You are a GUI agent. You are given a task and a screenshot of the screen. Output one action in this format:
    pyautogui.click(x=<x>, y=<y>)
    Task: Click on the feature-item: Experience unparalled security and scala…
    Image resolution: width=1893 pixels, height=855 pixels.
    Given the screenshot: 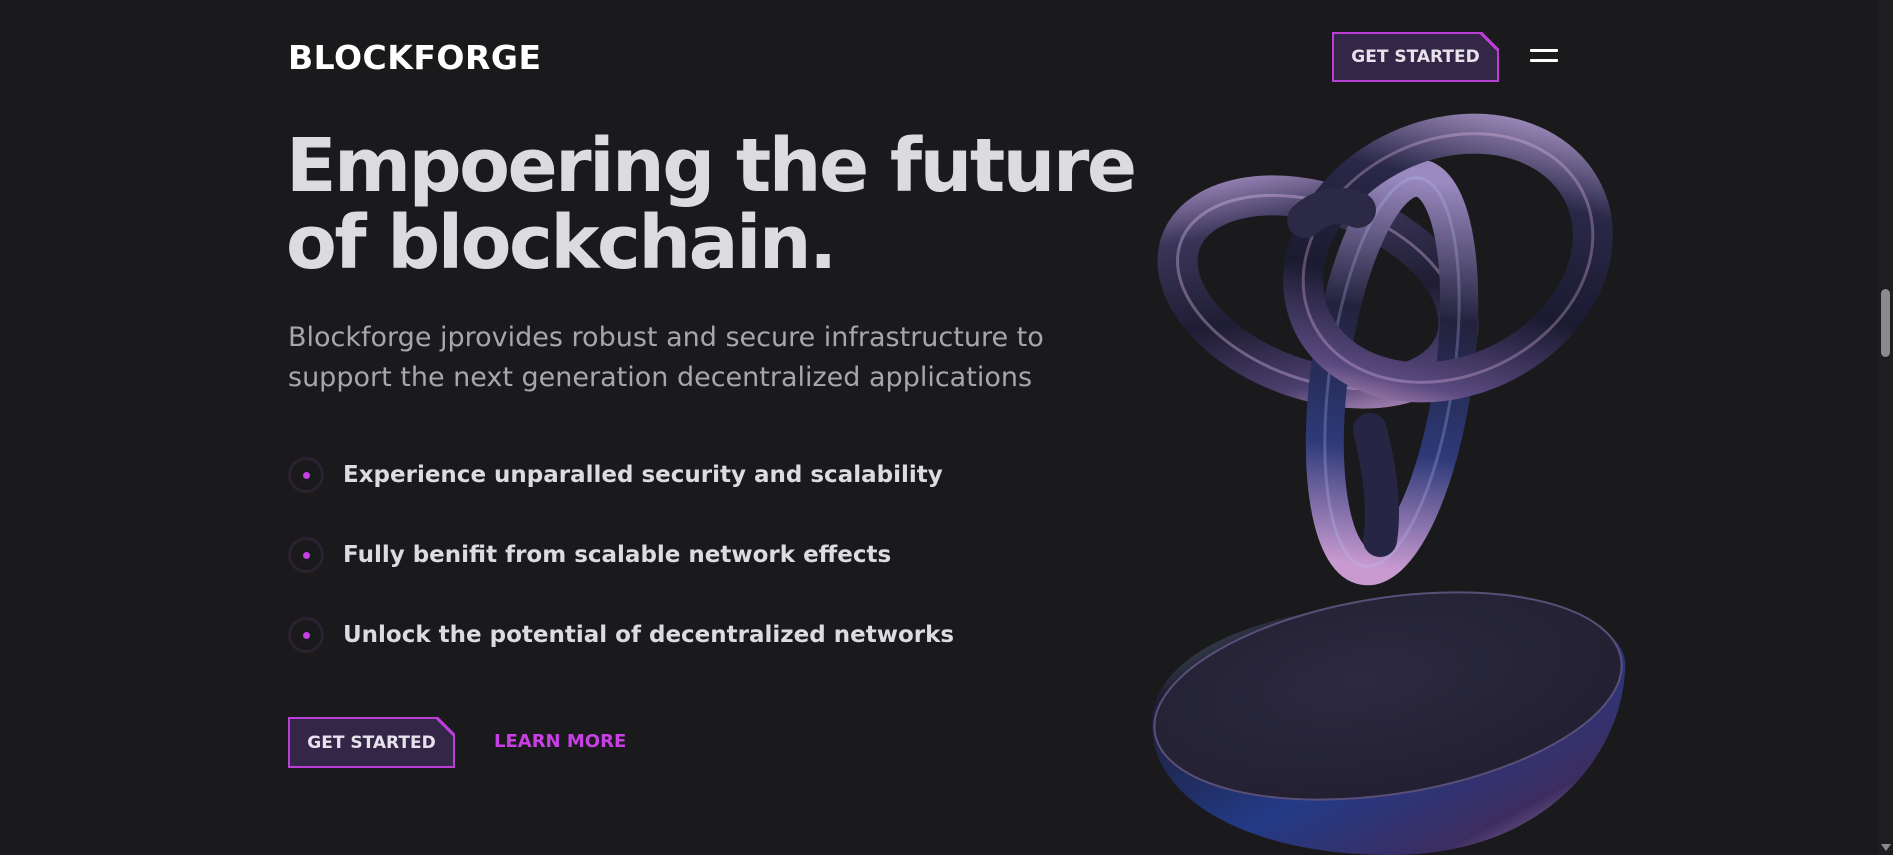 What is the action you would take?
    pyautogui.click(x=621, y=475)
    